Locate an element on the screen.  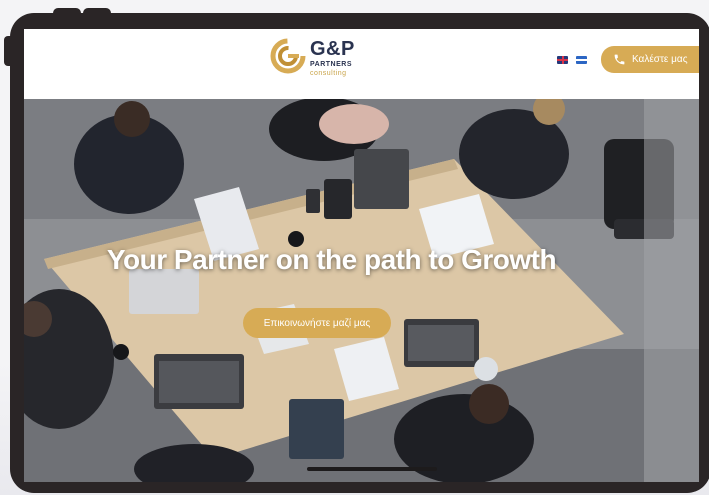
home-indicator is located at coordinates (372, 469).